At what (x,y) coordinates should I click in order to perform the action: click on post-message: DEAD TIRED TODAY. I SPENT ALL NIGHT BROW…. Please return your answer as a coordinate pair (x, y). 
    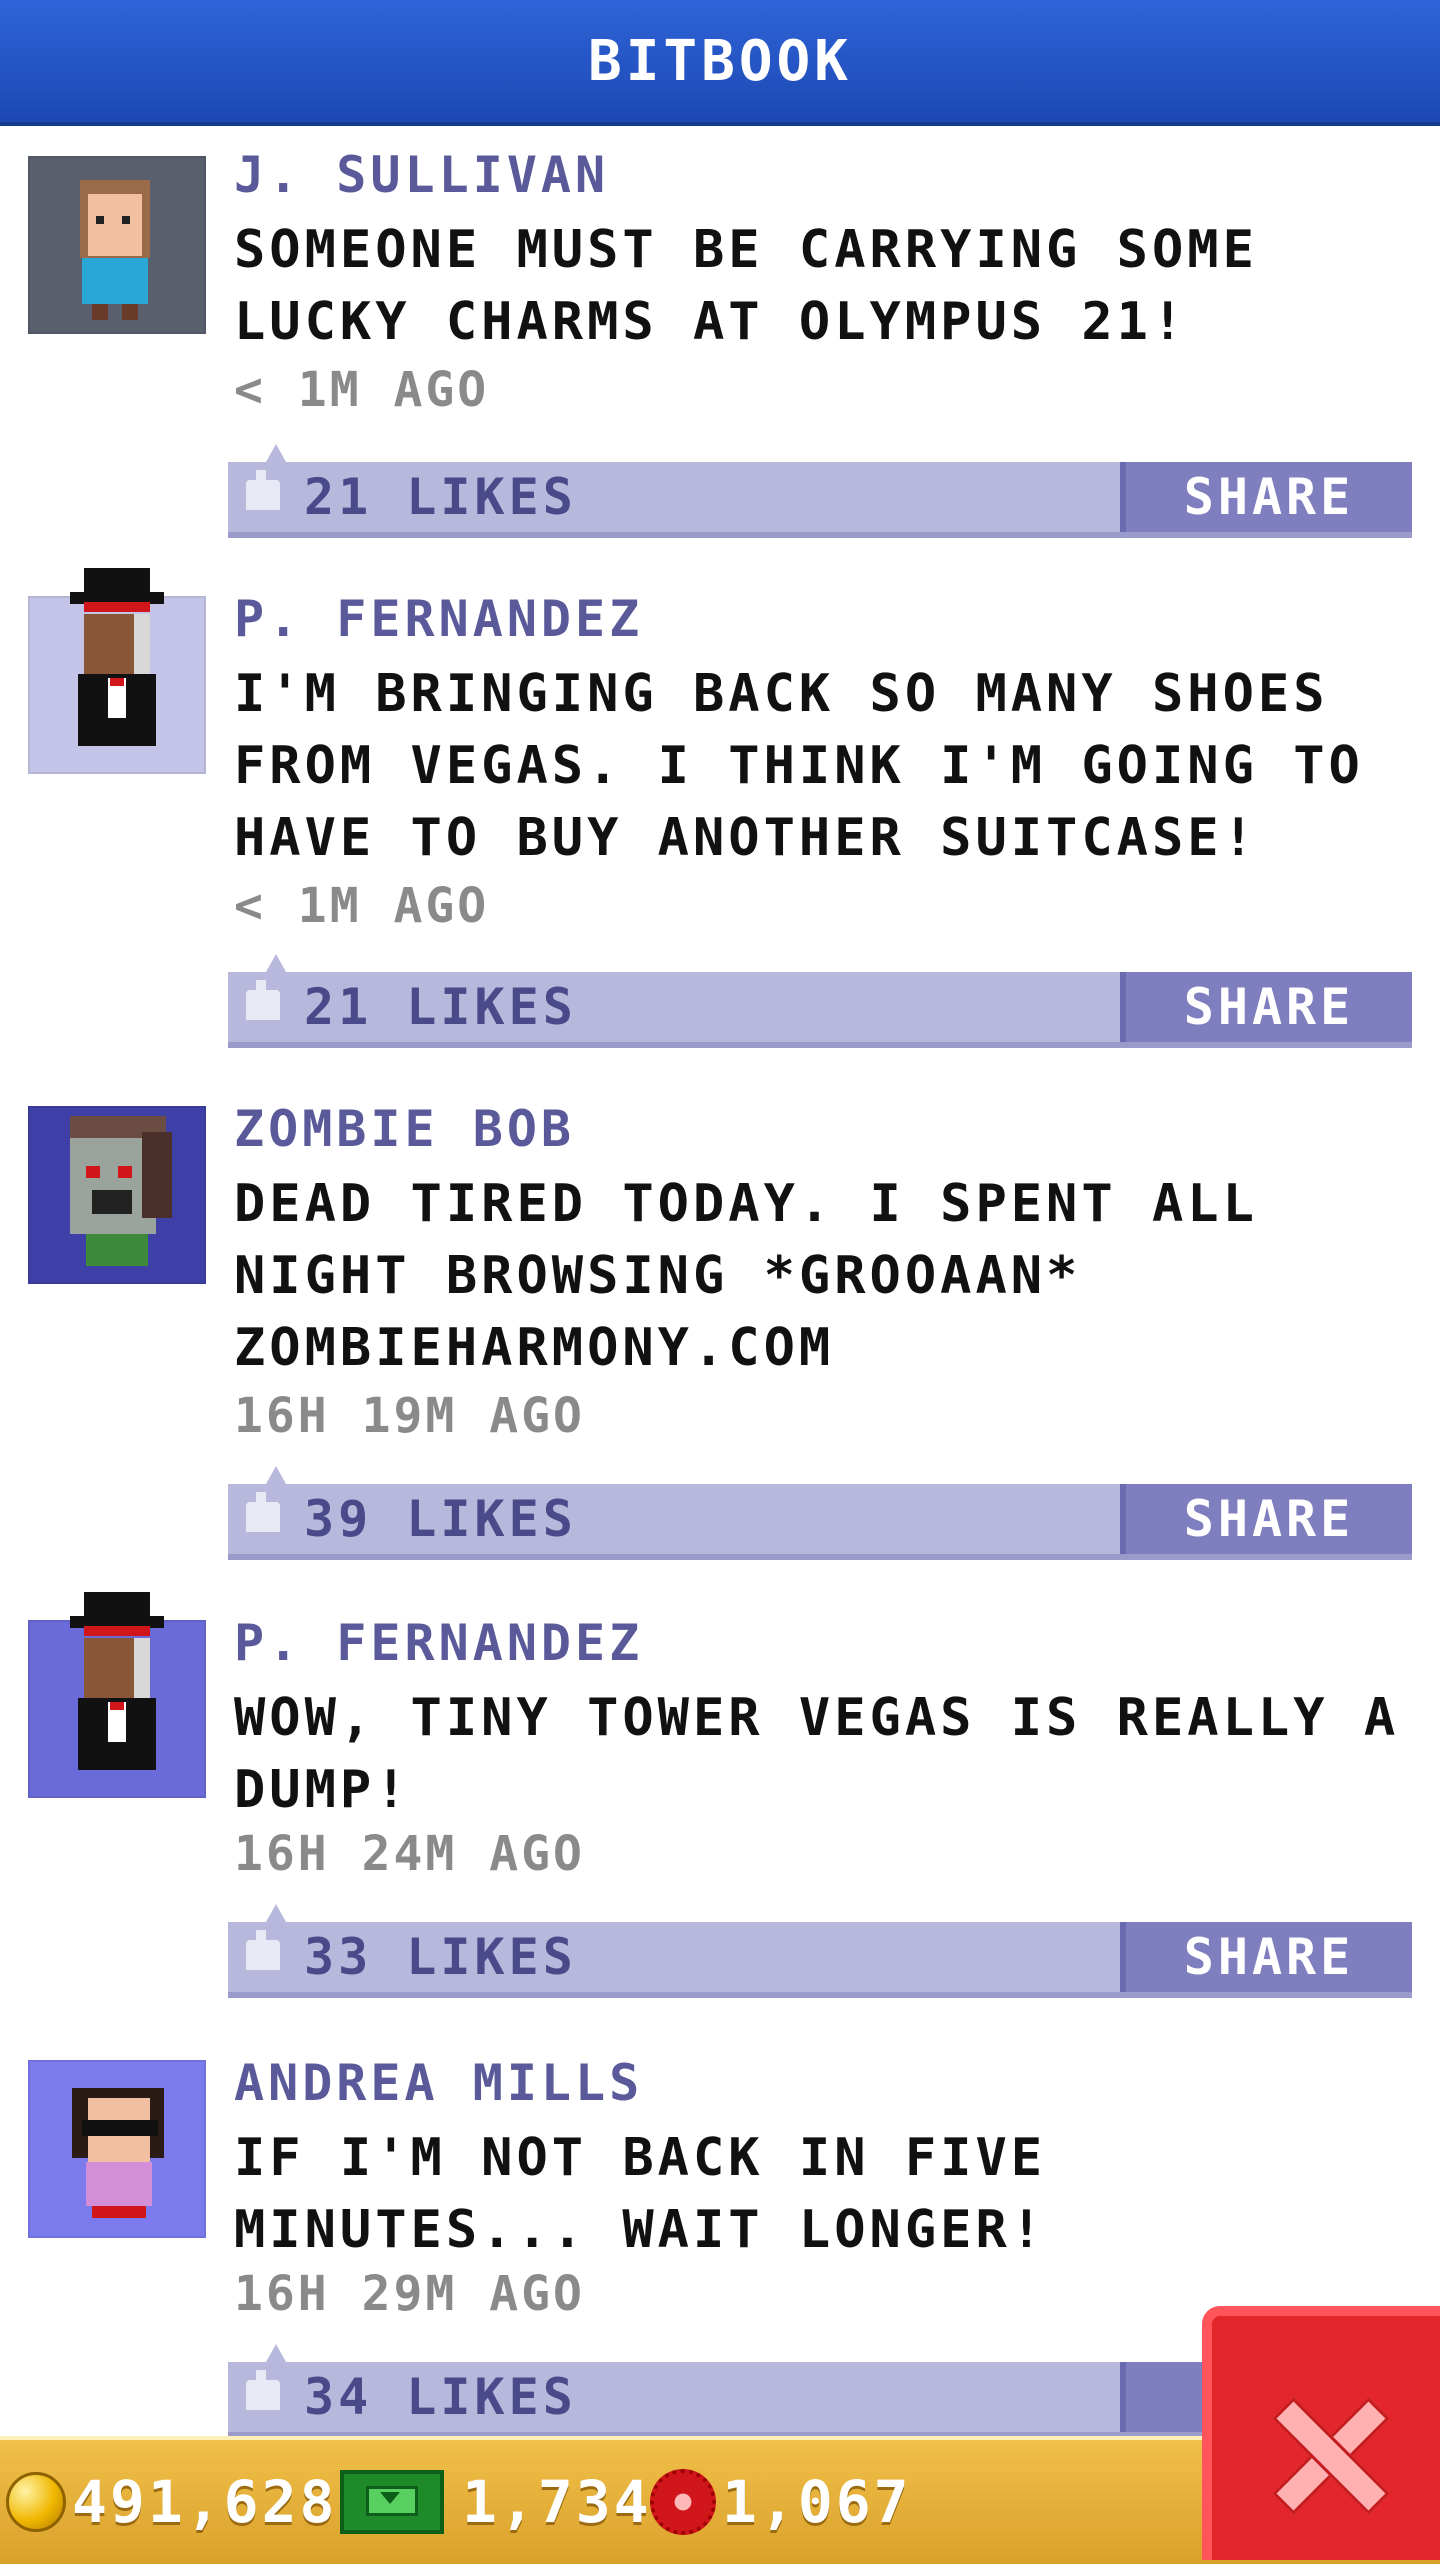
    Looking at the image, I should click on (746, 1276).